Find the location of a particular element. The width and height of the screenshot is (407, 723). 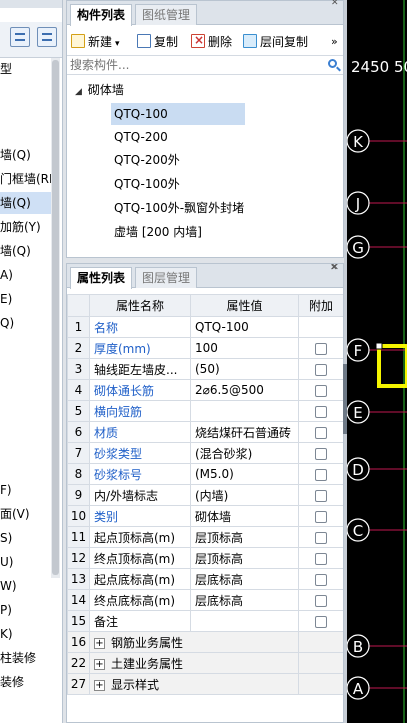

grid-view-icon is located at coordinates (47, 37).